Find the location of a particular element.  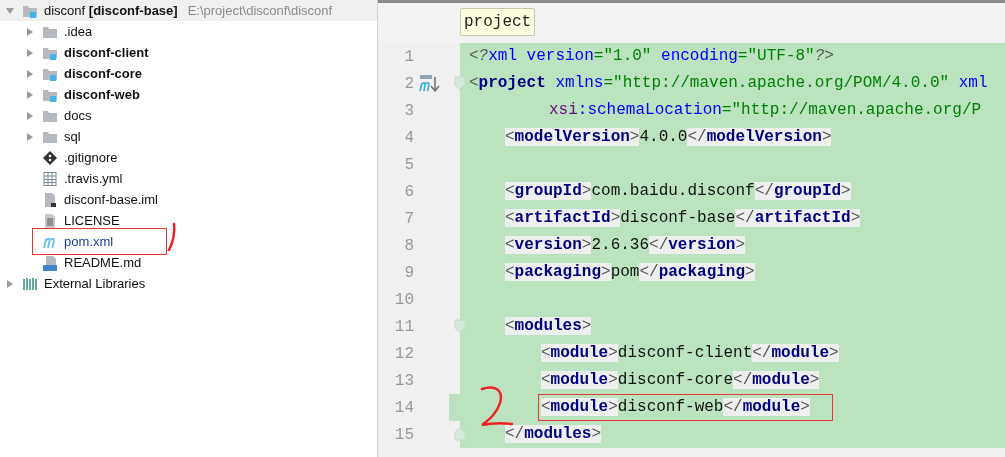

code-line: <module>disconf-client</module> is located at coordinates (690, 353).